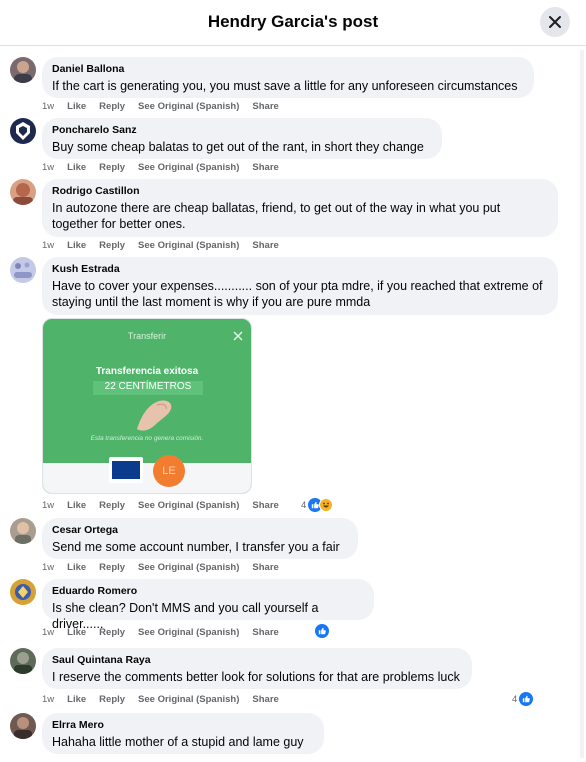 This screenshot has height=762, width=586. What do you see at coordinates (169, 471) in the screenshot?
I see `recipient-badge: LE` at bounding box center [169, 471].